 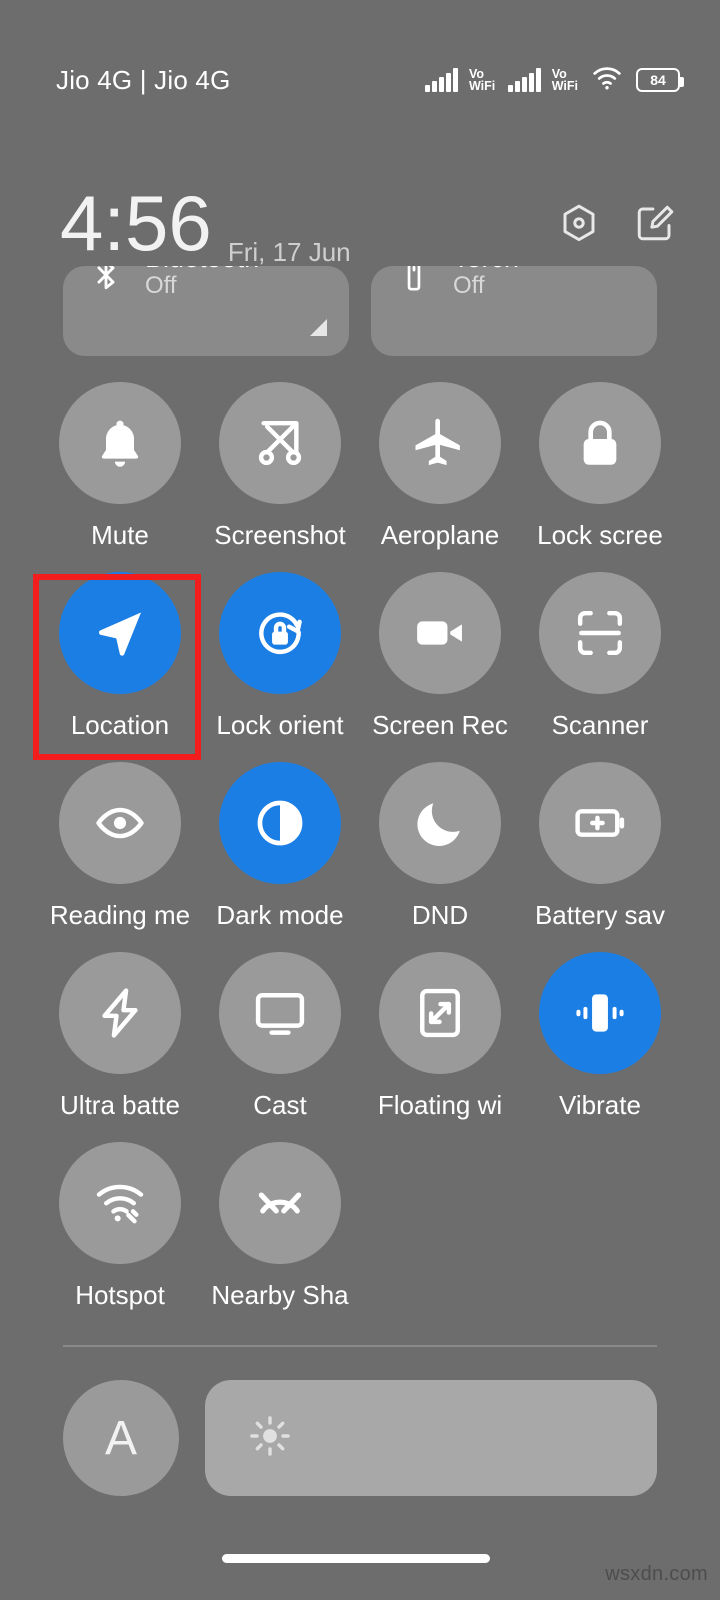 What do you see at coordinates (270, 1438) in the screenshot?
I see `brightness-sun-icon` at bounding box center [270, 1438].